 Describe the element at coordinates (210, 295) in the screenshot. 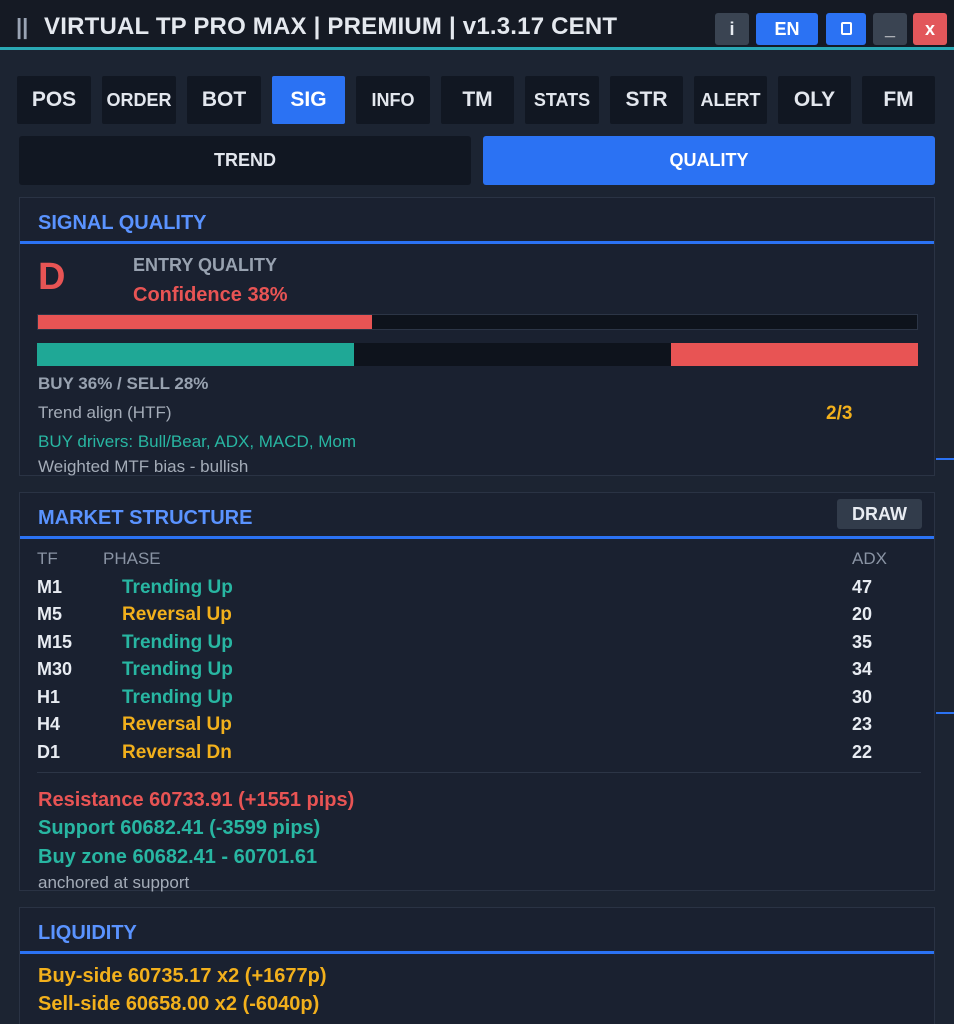

I see `confidence-text: Confidence 38%` at that location.